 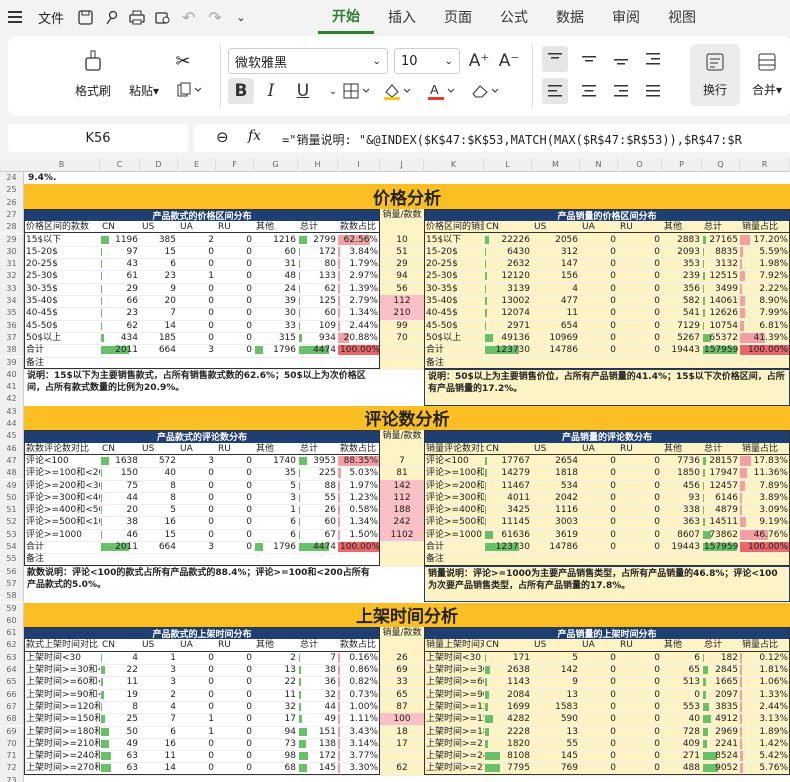 I want to click on listing-mid-cell: 62, so click(x=402, y=768).